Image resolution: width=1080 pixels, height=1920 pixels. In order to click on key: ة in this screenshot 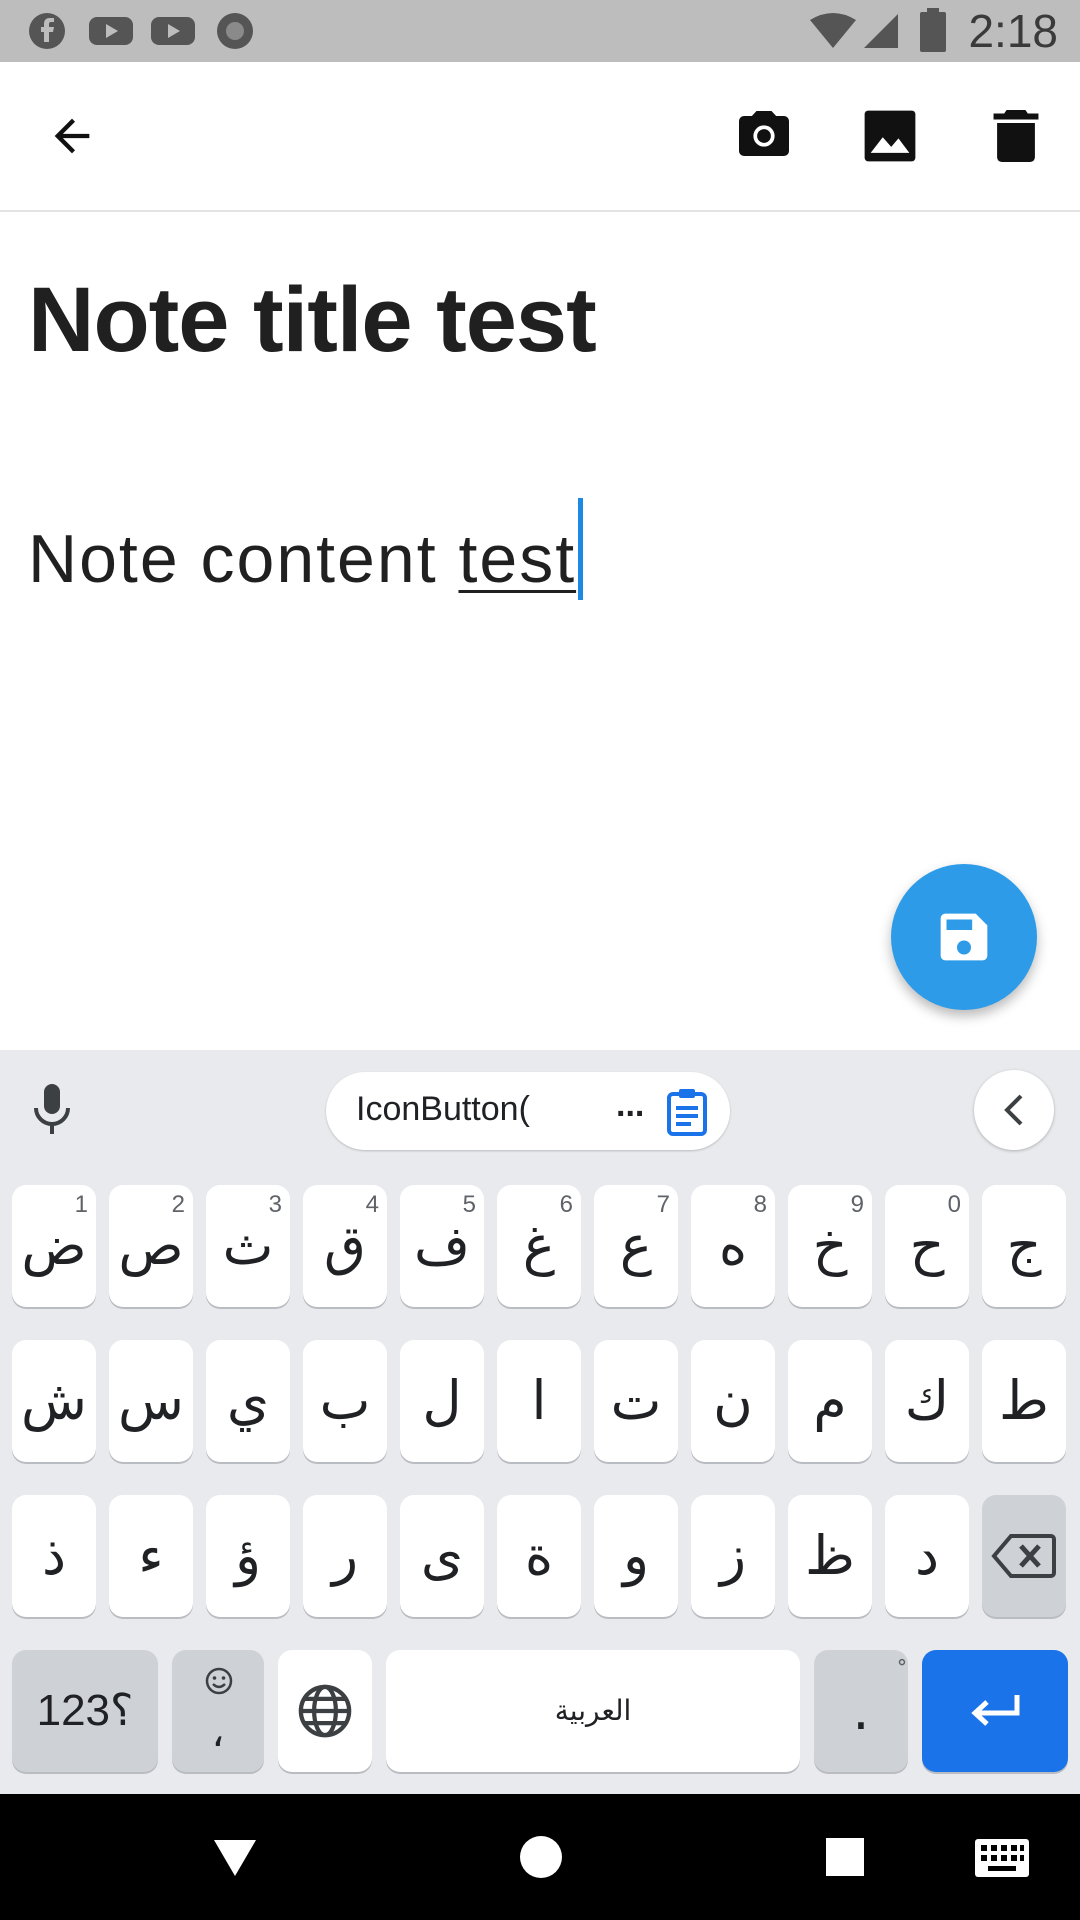, I will do `click(539, 1556)`.